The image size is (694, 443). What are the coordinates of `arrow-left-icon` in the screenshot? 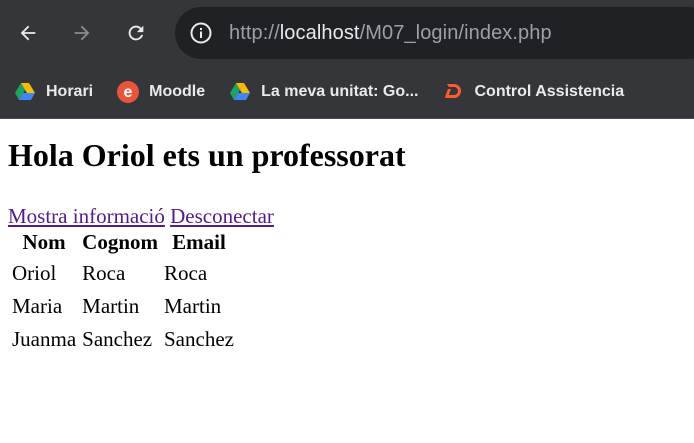 It's located at (28, 33).